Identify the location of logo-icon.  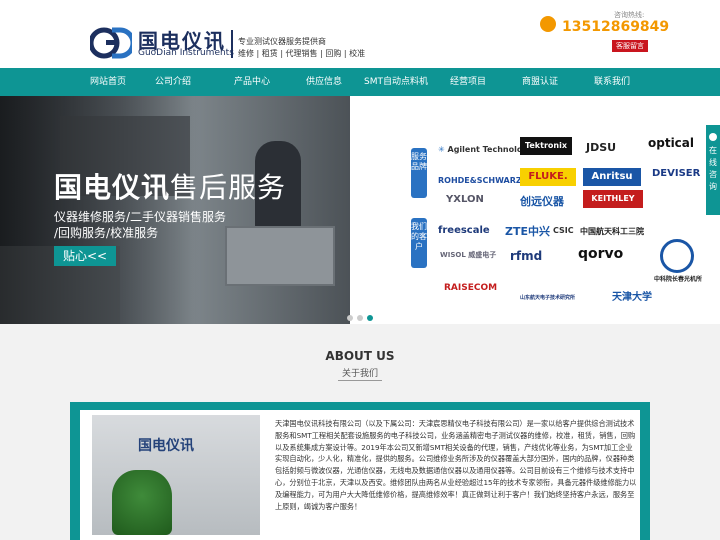
(111, 43).